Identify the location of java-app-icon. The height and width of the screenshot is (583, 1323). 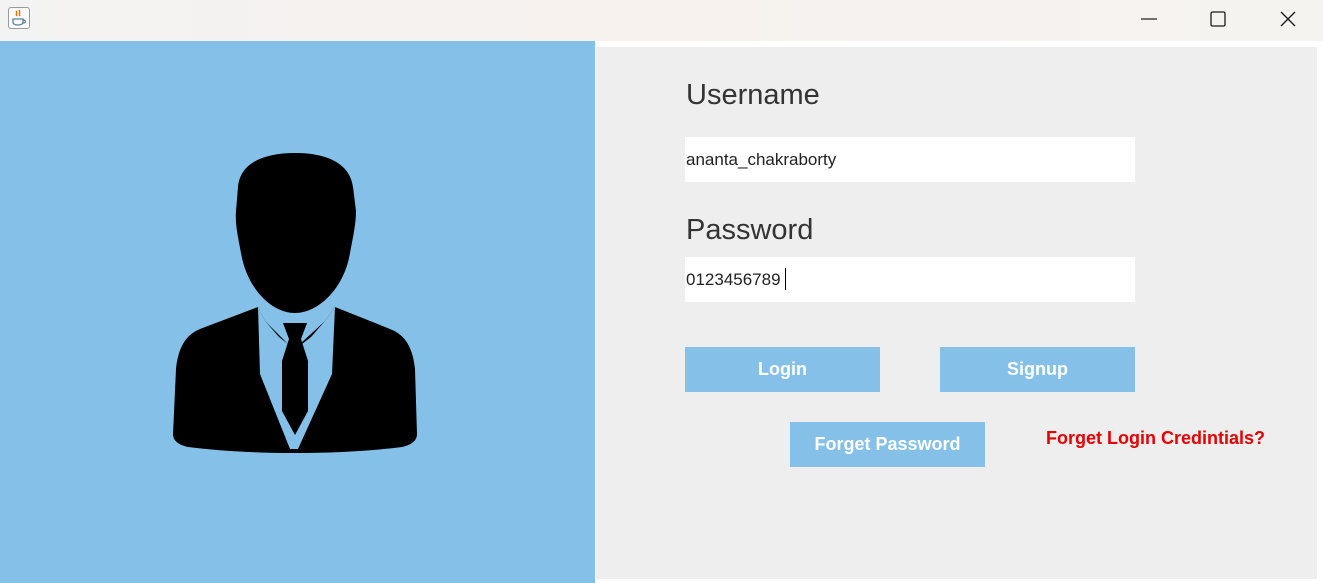
(19, 18).